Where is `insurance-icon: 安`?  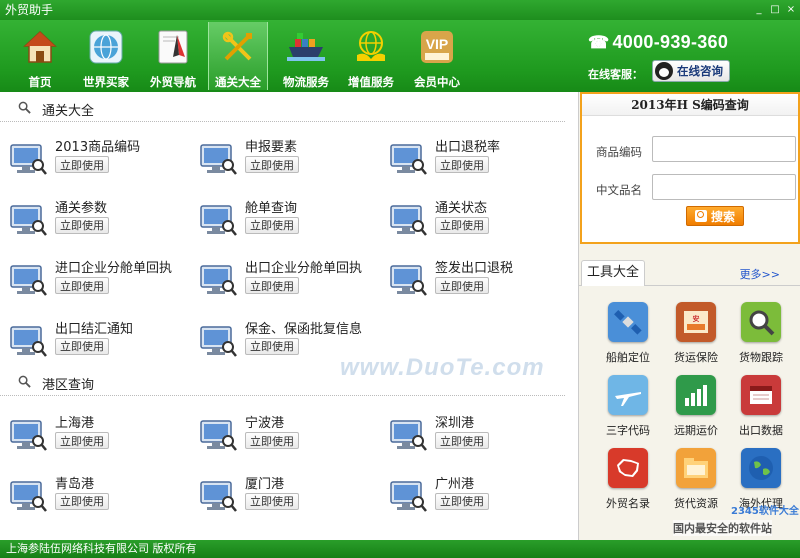
insurance-icon: 安 is located at coordinates (696, 322).